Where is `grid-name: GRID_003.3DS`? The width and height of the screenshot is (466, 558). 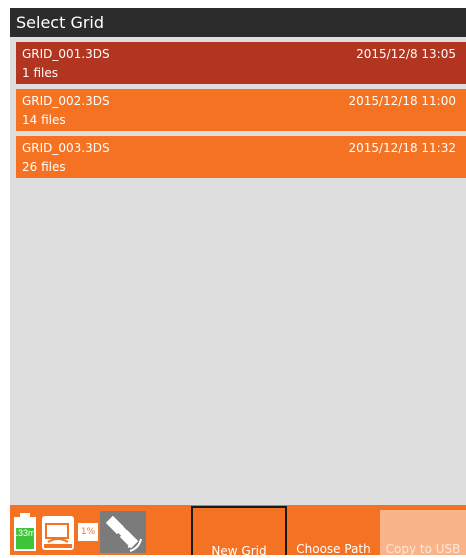 grid-name: GRID_003.3DS is located at coordinates (66, 148).